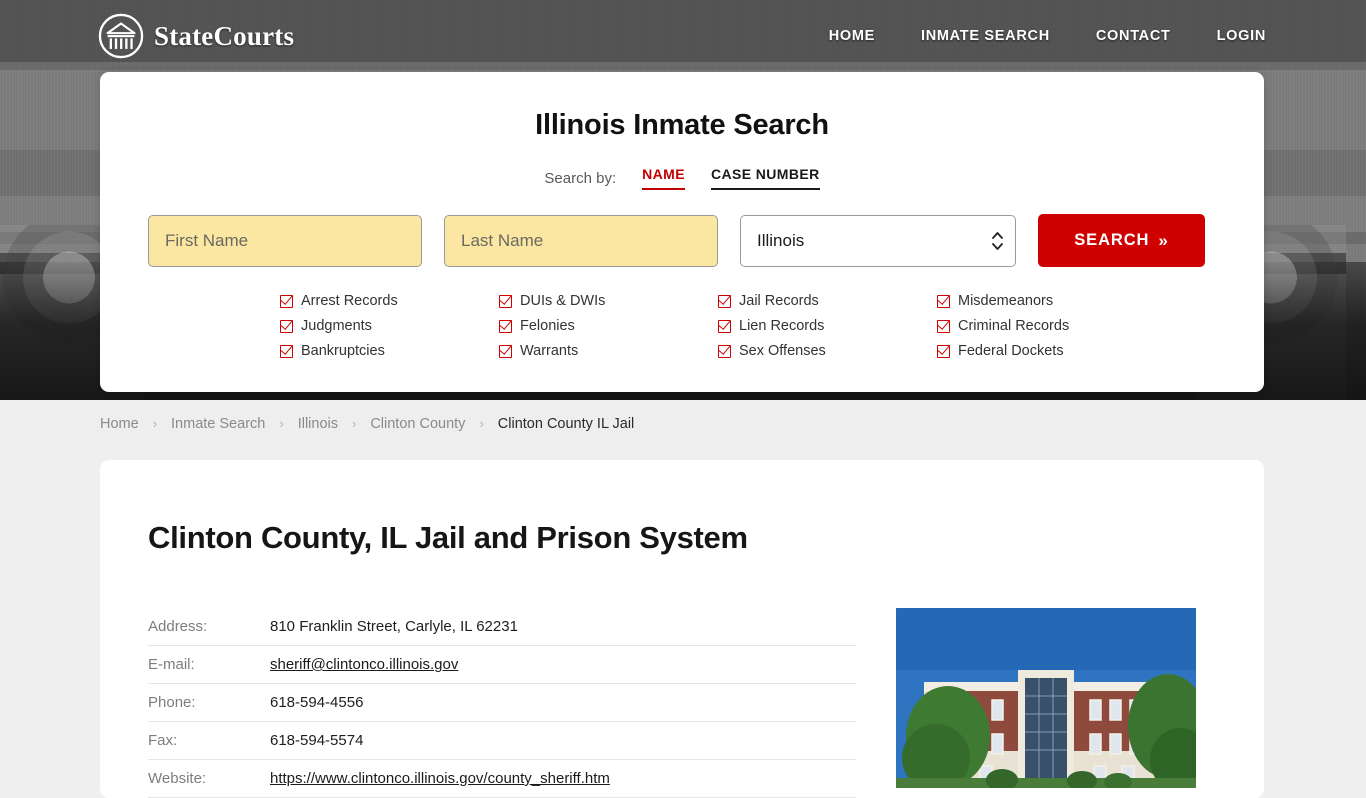  I want to click on breadcrumb-item-home: Home, so click(119, 424).